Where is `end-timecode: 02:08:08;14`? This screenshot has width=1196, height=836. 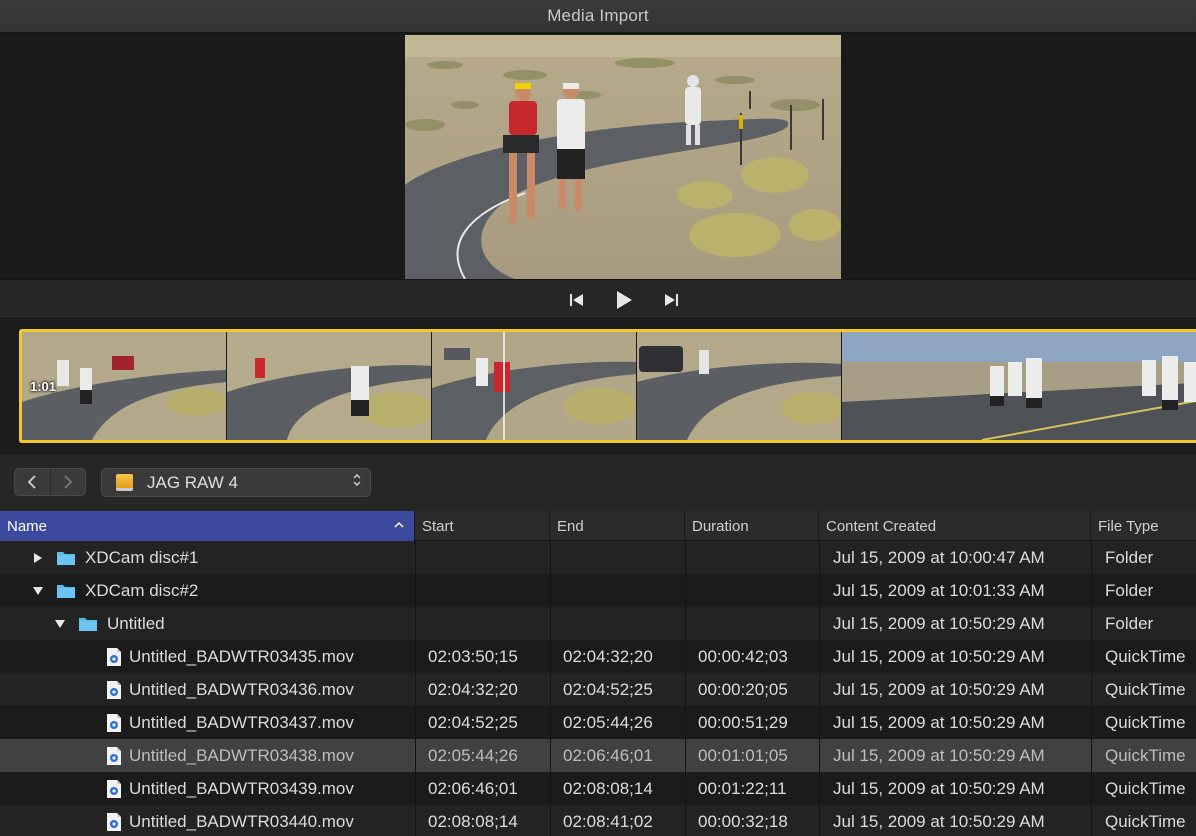 end-timecode: 02:08:08;14 is located at coordinates (608, 788).